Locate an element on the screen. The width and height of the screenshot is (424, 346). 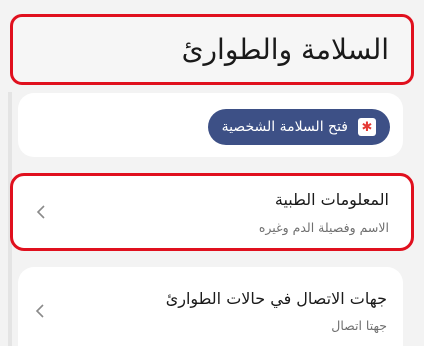
open-personal-safety-button: ✱ فتح السلامة الشخصية is located at coordinates (298, 127).